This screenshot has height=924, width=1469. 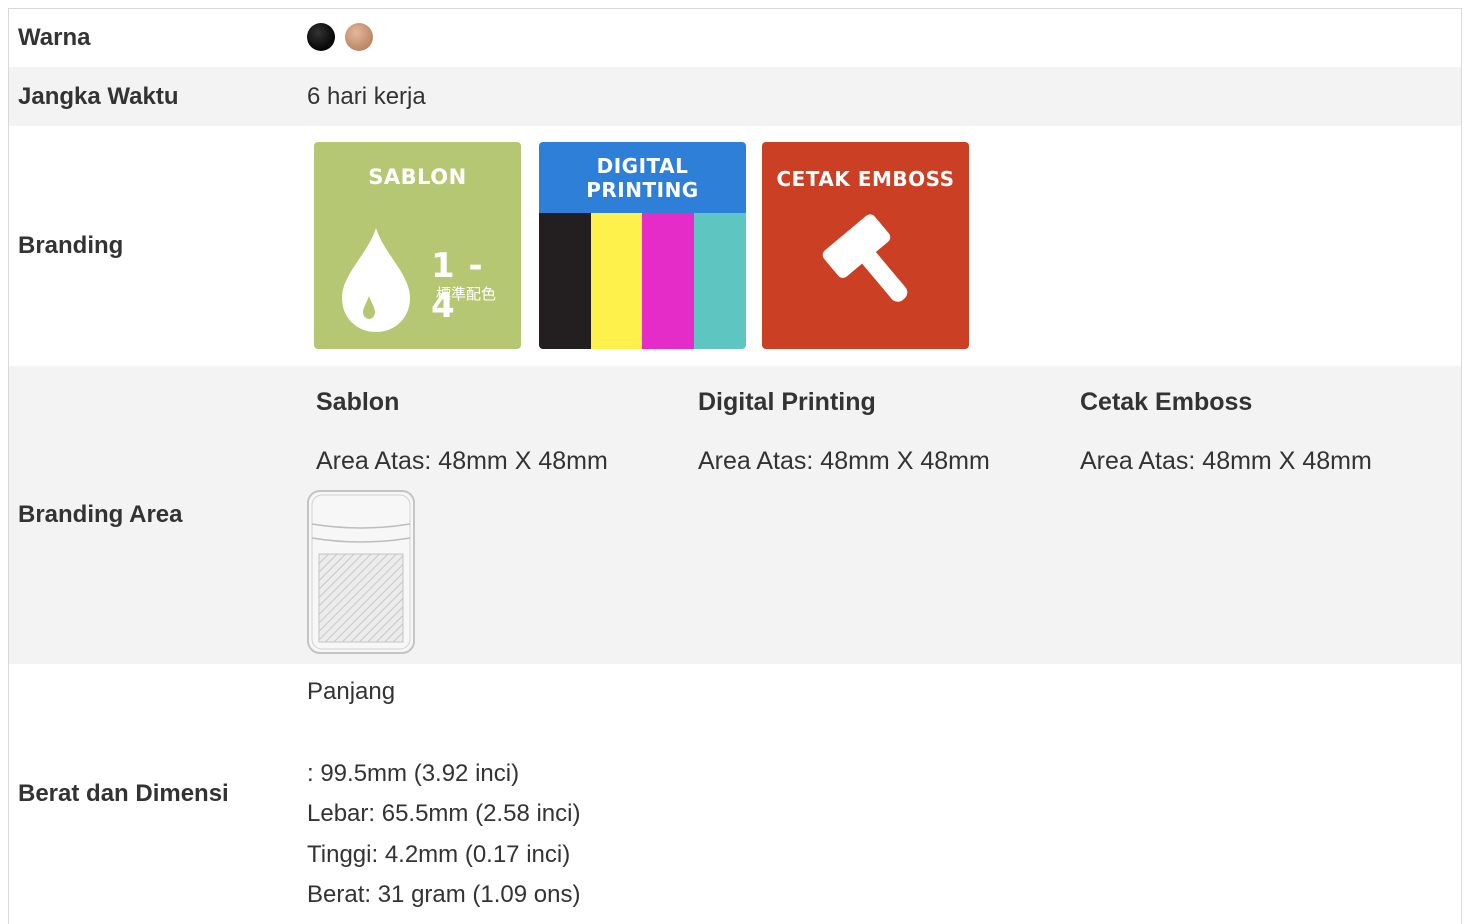 I want to click on area-column-digital: Digital Printing Area Atas: 48mm X 48mm, so click(x=888, y=432).